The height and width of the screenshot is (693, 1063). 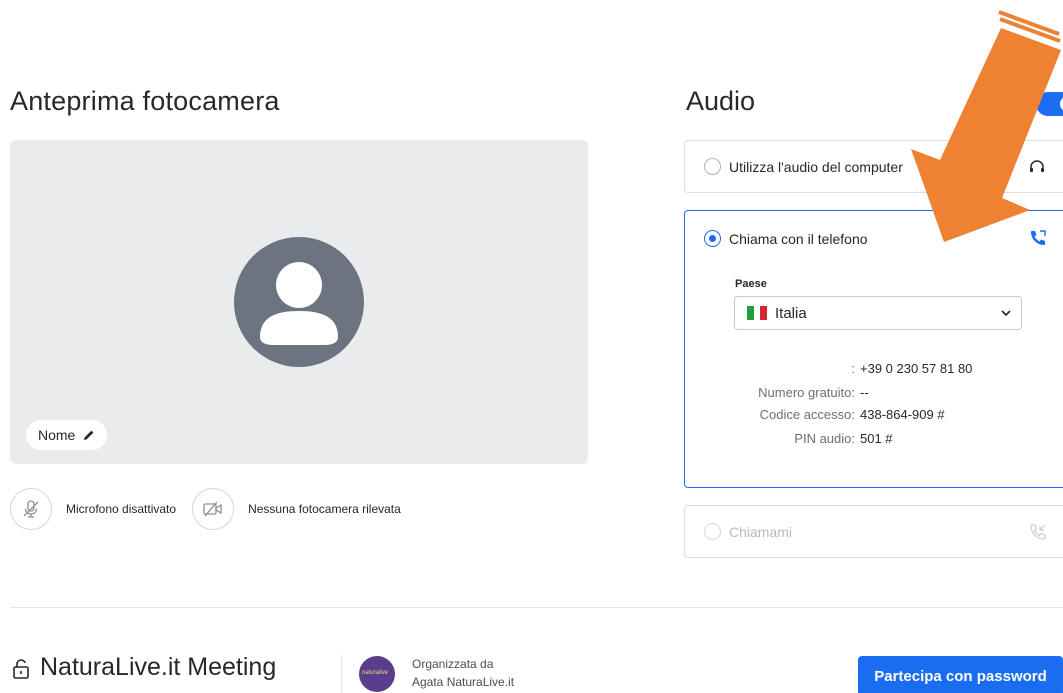 What do you see at coordinates (341, 674) in the screenshot?
I see `footer-separator` at bounding box center [341, 674].